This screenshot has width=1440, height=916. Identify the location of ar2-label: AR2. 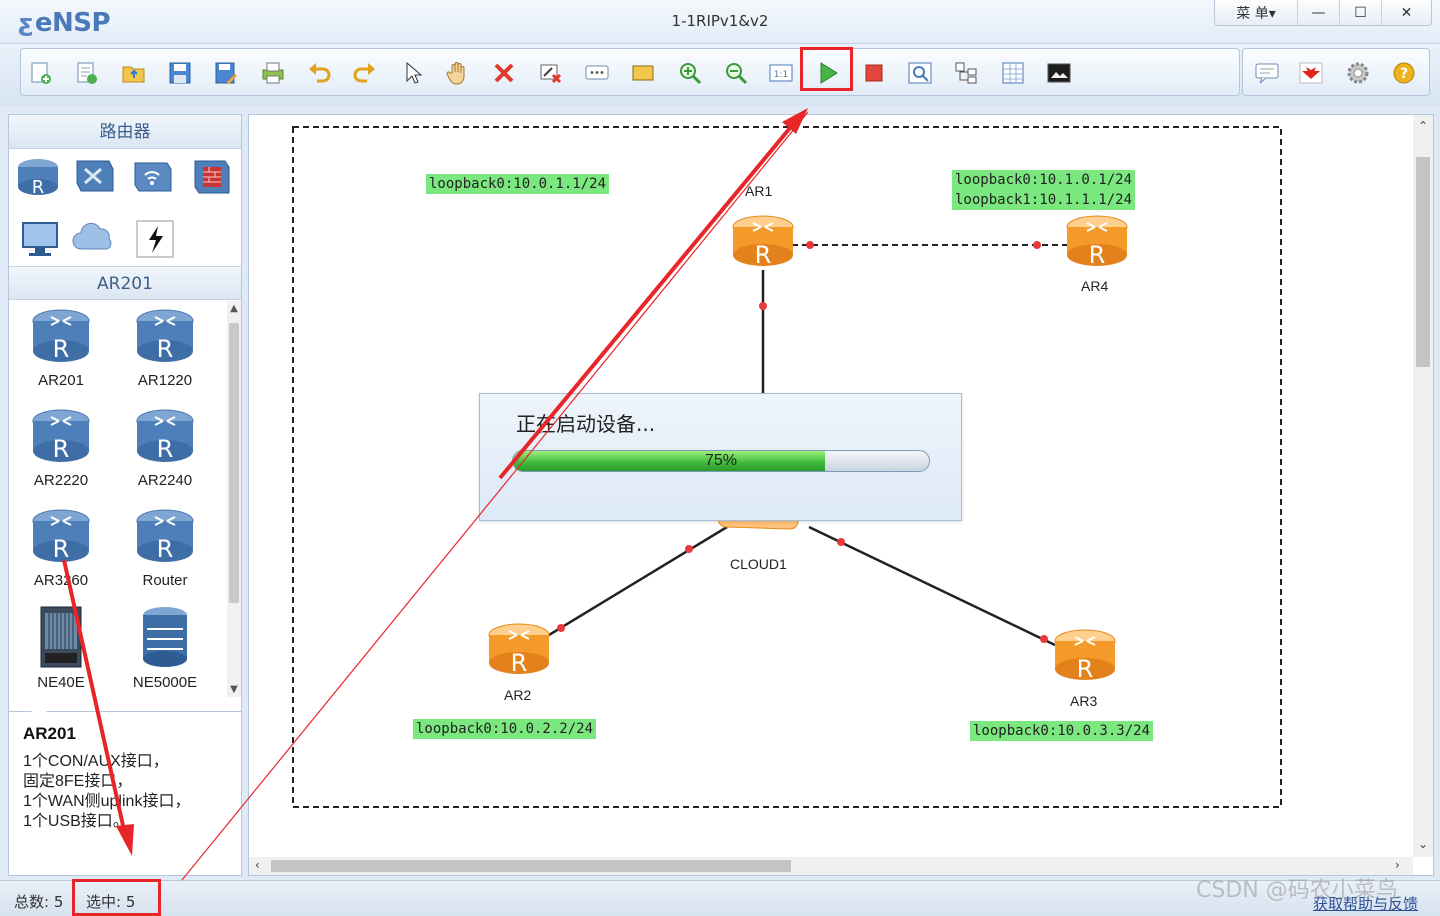
(517, 695).